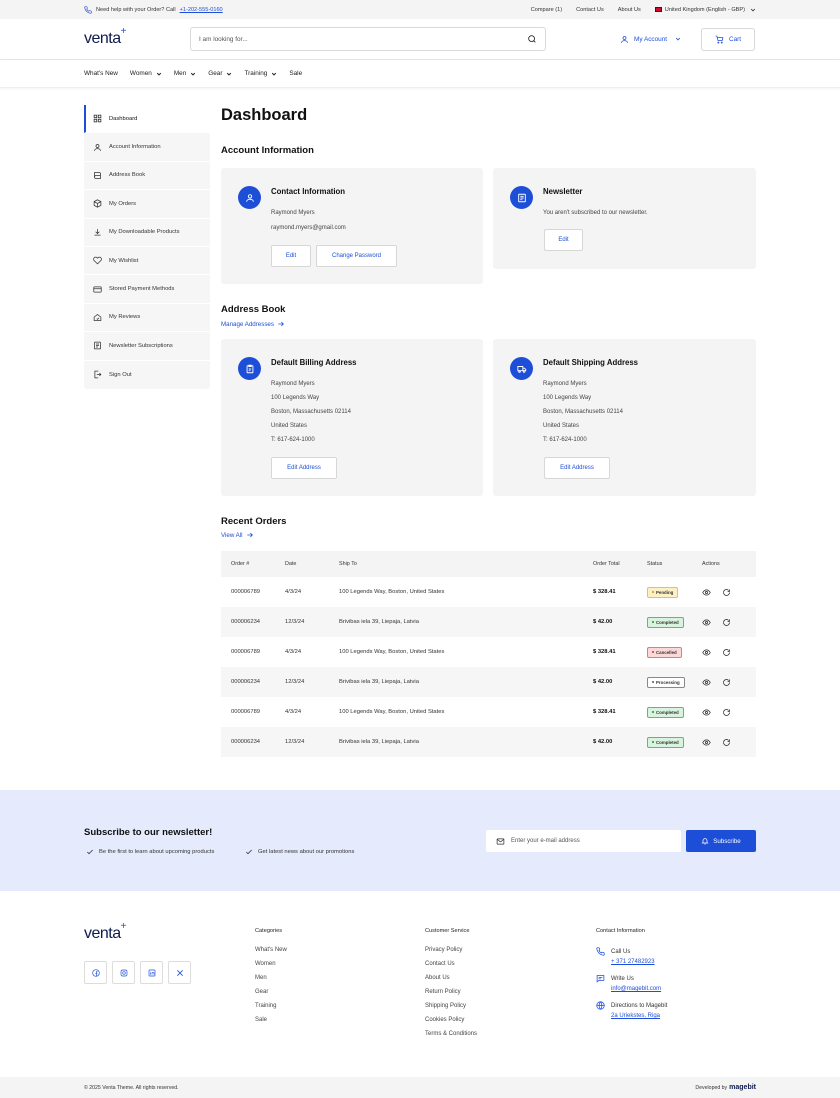  What do you see at coordinates (147, 233) in the screenshot?
I see `sidebar-item-downloadable-products: My Downloadable Products` at bounding box center [147, 233].